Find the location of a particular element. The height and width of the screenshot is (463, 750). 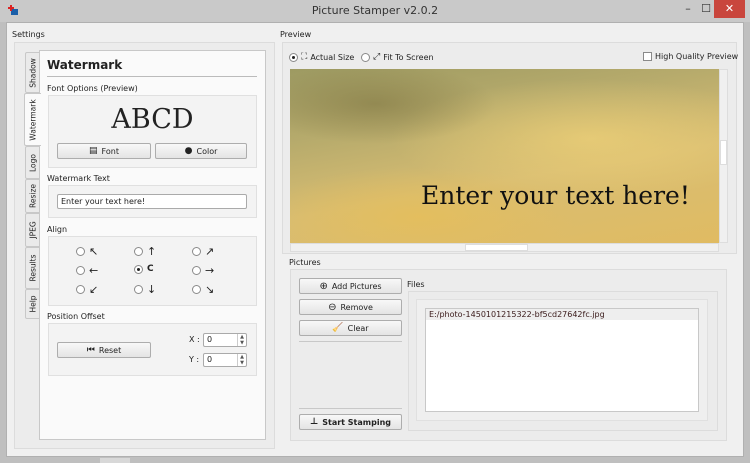

align-center: C is located at coordinates (144, 269).